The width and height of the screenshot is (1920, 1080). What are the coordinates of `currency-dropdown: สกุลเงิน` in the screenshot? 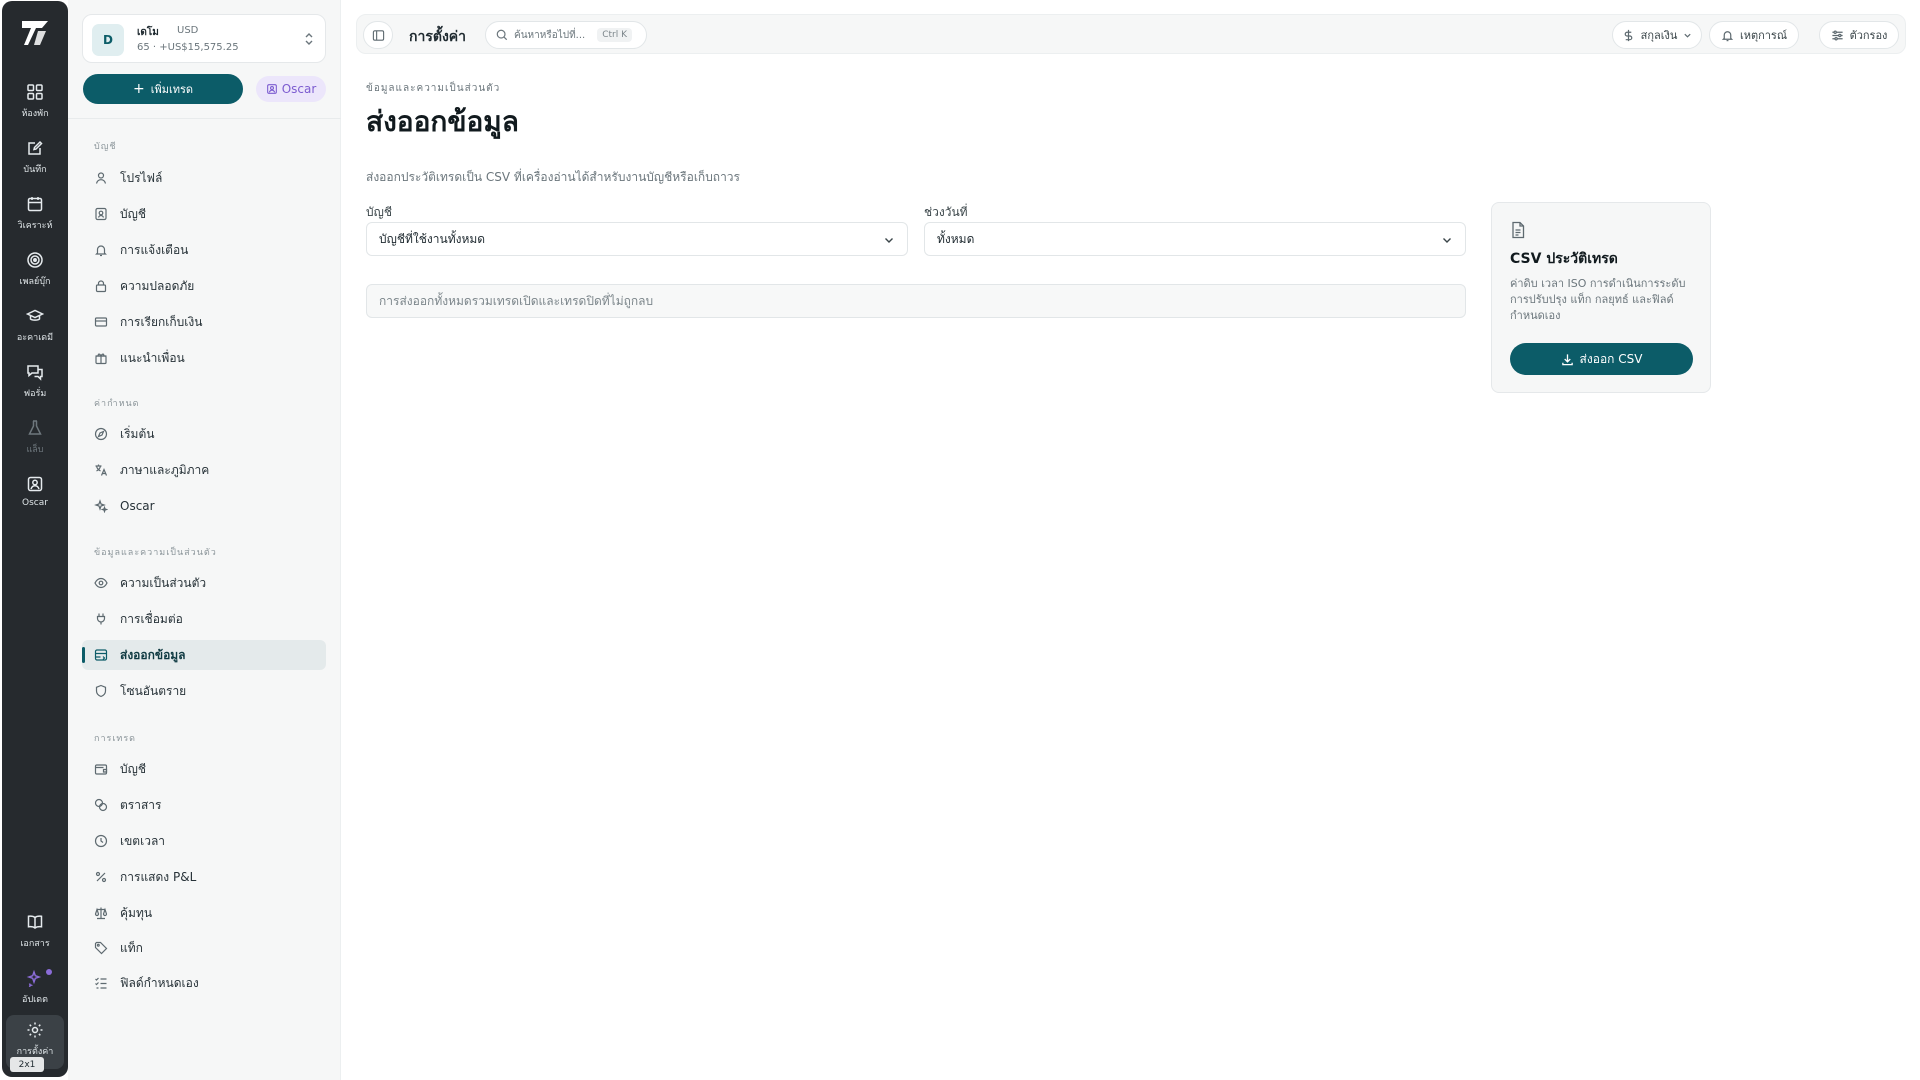 It's located at (1657, 35).